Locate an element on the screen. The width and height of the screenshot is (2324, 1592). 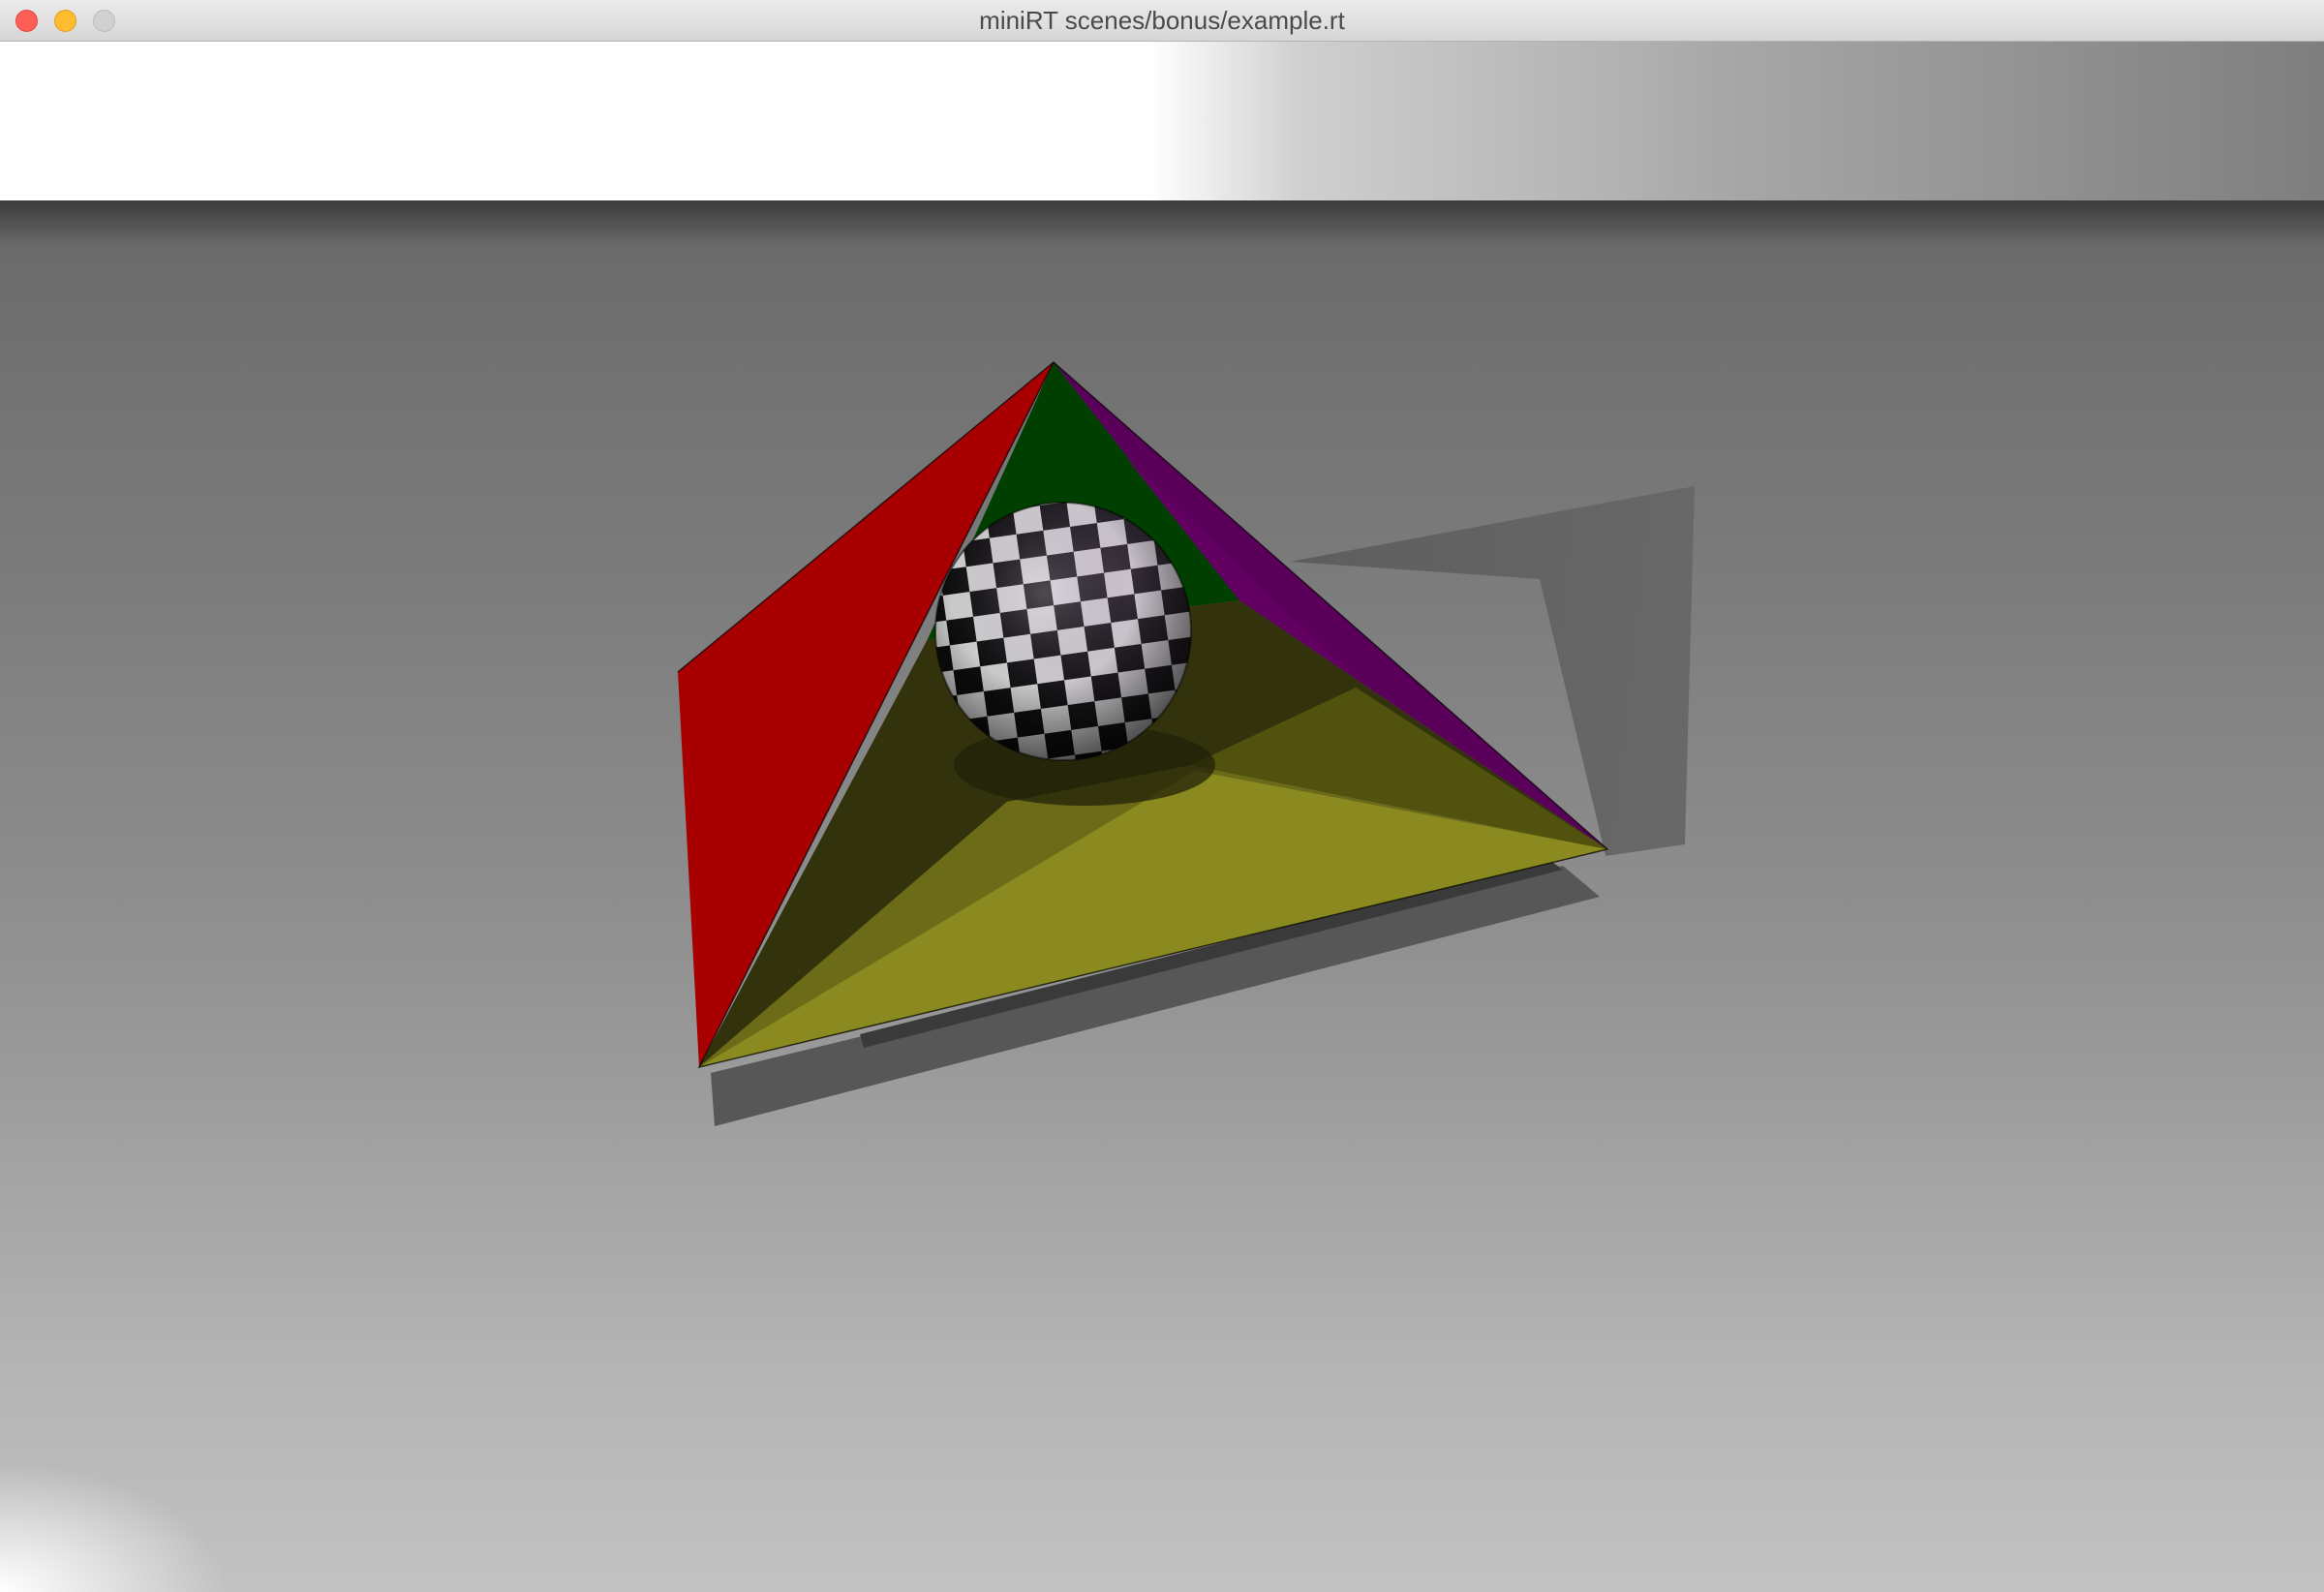
floor-corner-light is located at coordinates (252, 1450).